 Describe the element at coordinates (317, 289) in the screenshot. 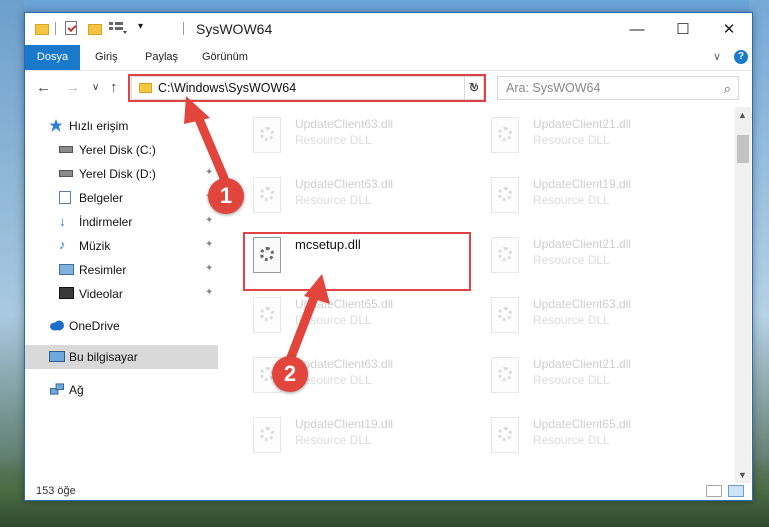

I see `arrow-2-head` at that location.